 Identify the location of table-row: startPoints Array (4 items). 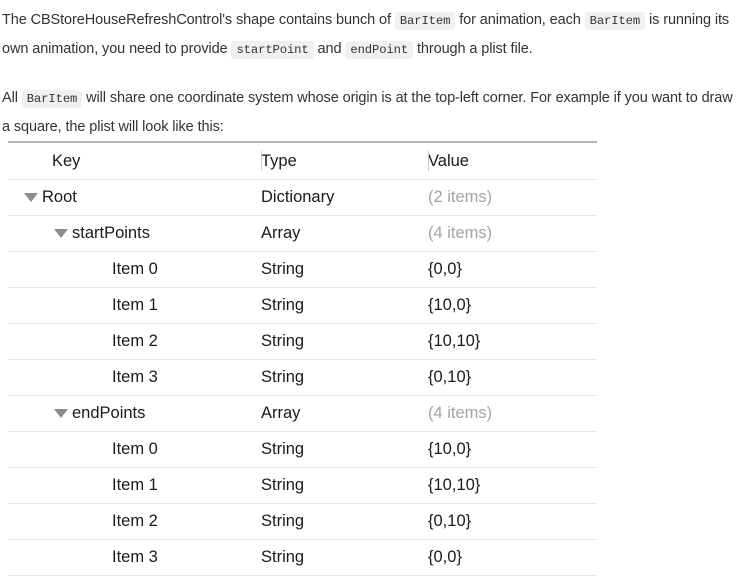
(302, 234).